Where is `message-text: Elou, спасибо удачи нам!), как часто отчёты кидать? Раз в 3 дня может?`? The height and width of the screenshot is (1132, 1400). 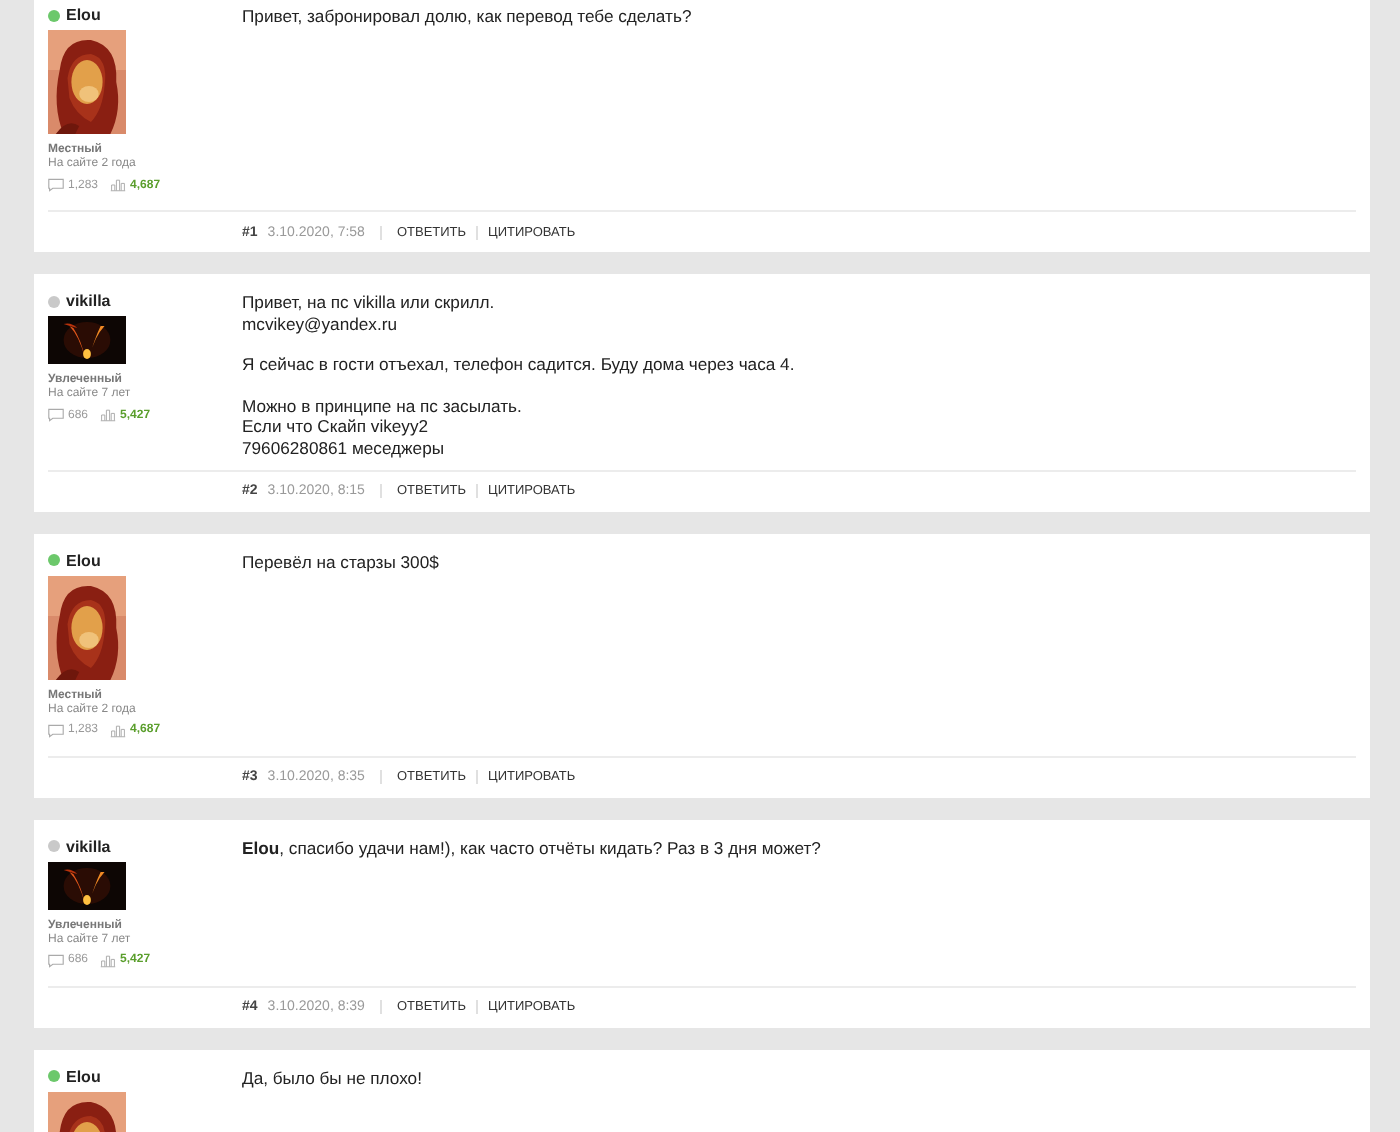 message-text: Elou, спасибо удачи нам!), как часто отчёты кидать? Раз в 3 дня может? is located at coordinates (532, 848).